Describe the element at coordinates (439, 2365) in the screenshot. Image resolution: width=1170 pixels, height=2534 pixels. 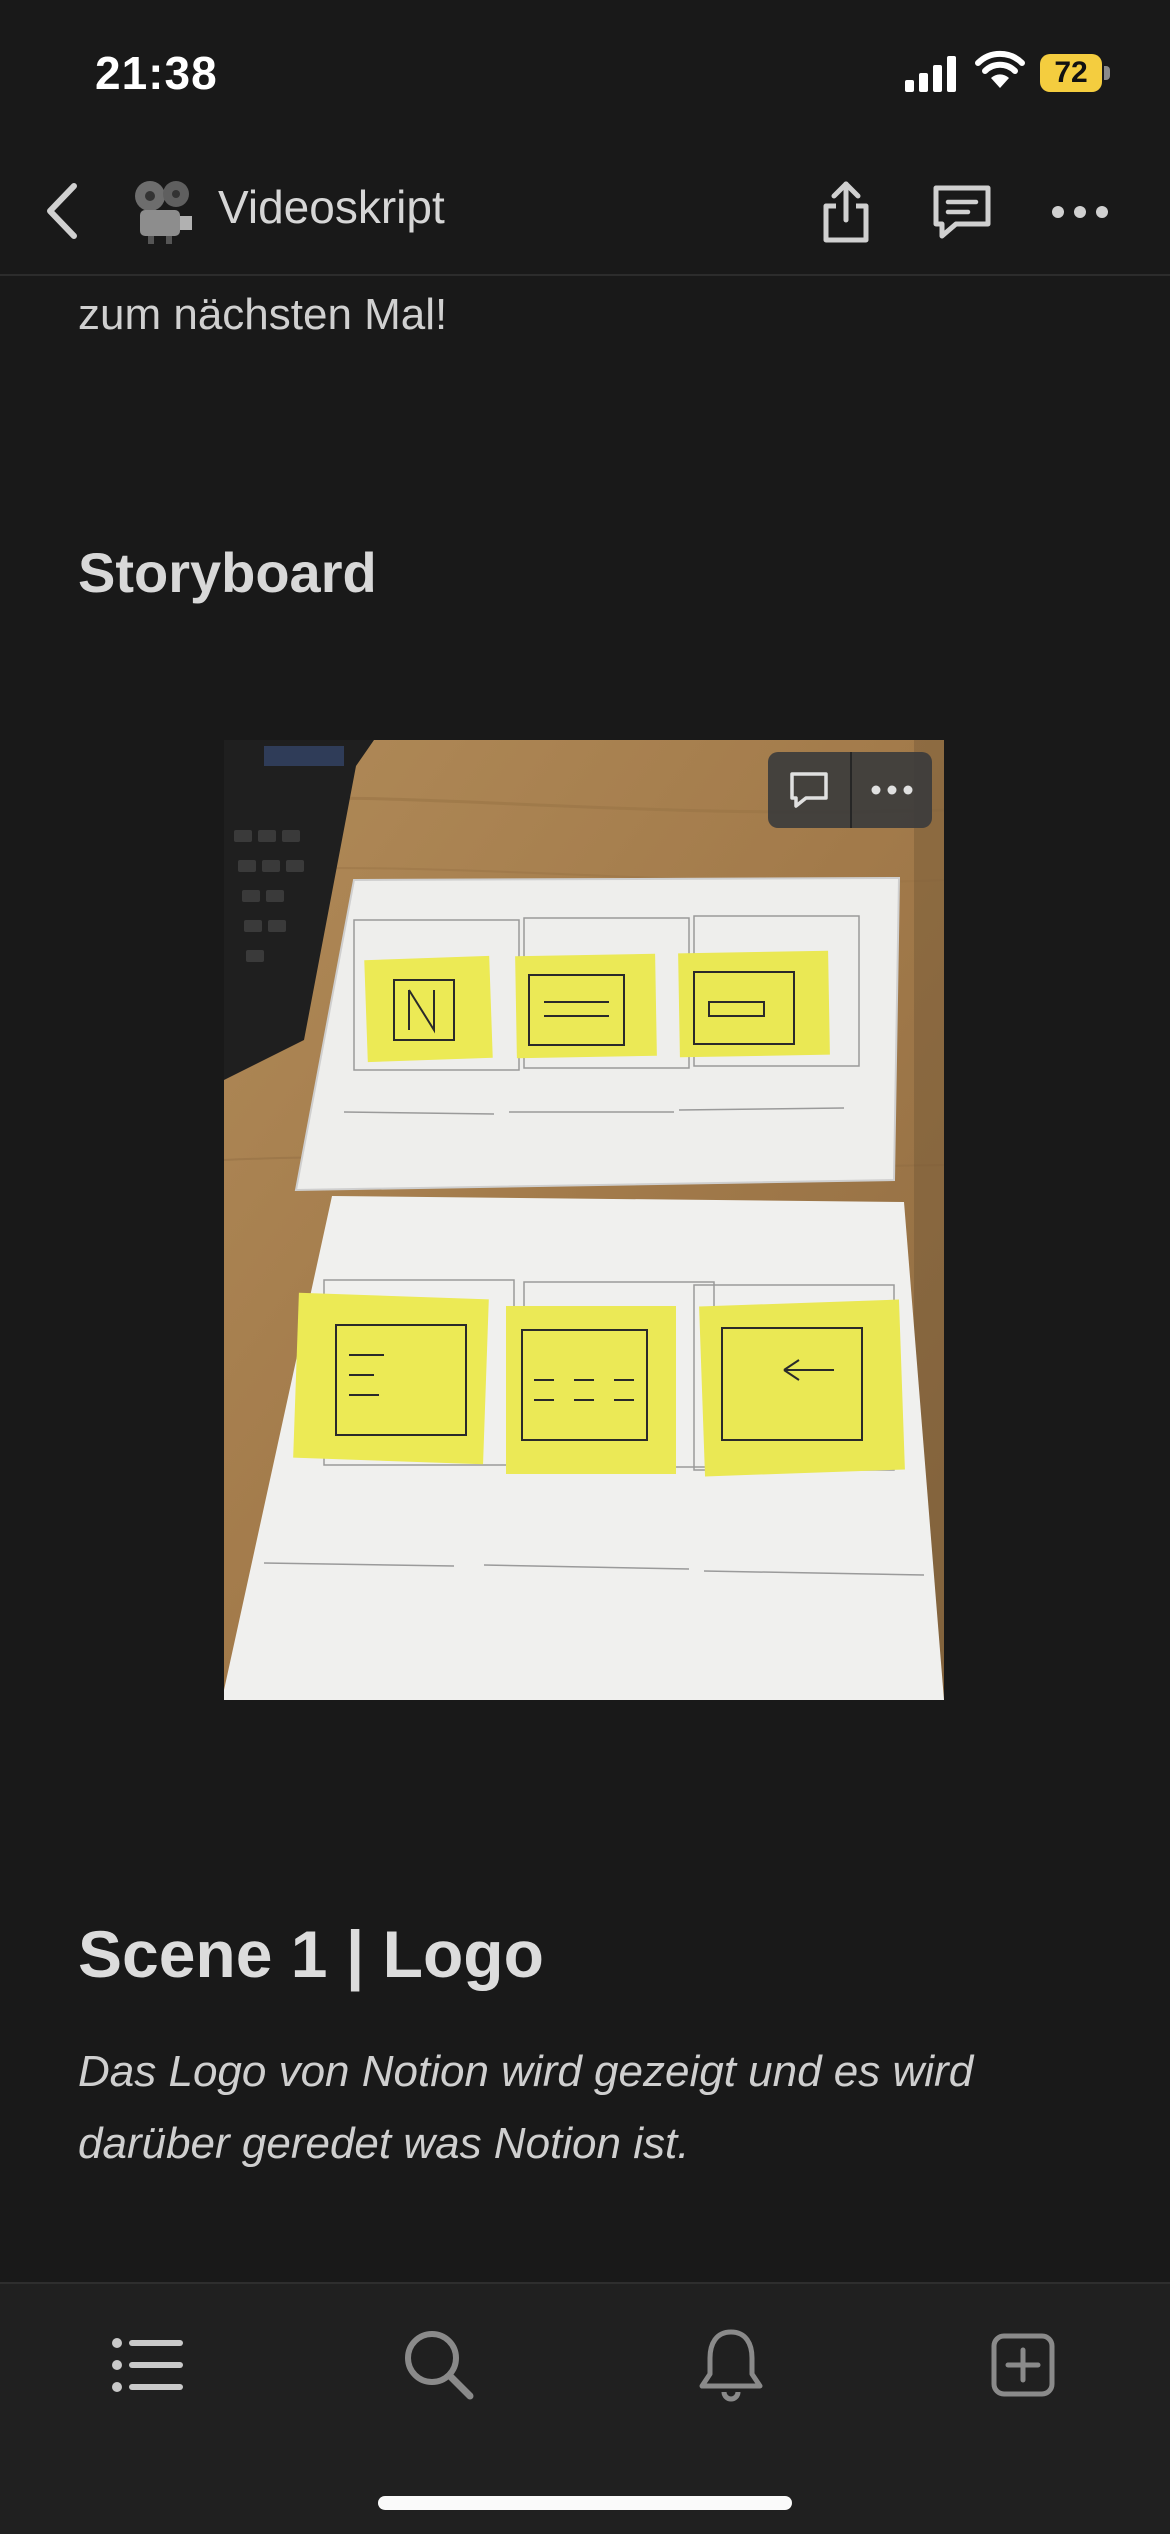
I see `search-icon` at that location.